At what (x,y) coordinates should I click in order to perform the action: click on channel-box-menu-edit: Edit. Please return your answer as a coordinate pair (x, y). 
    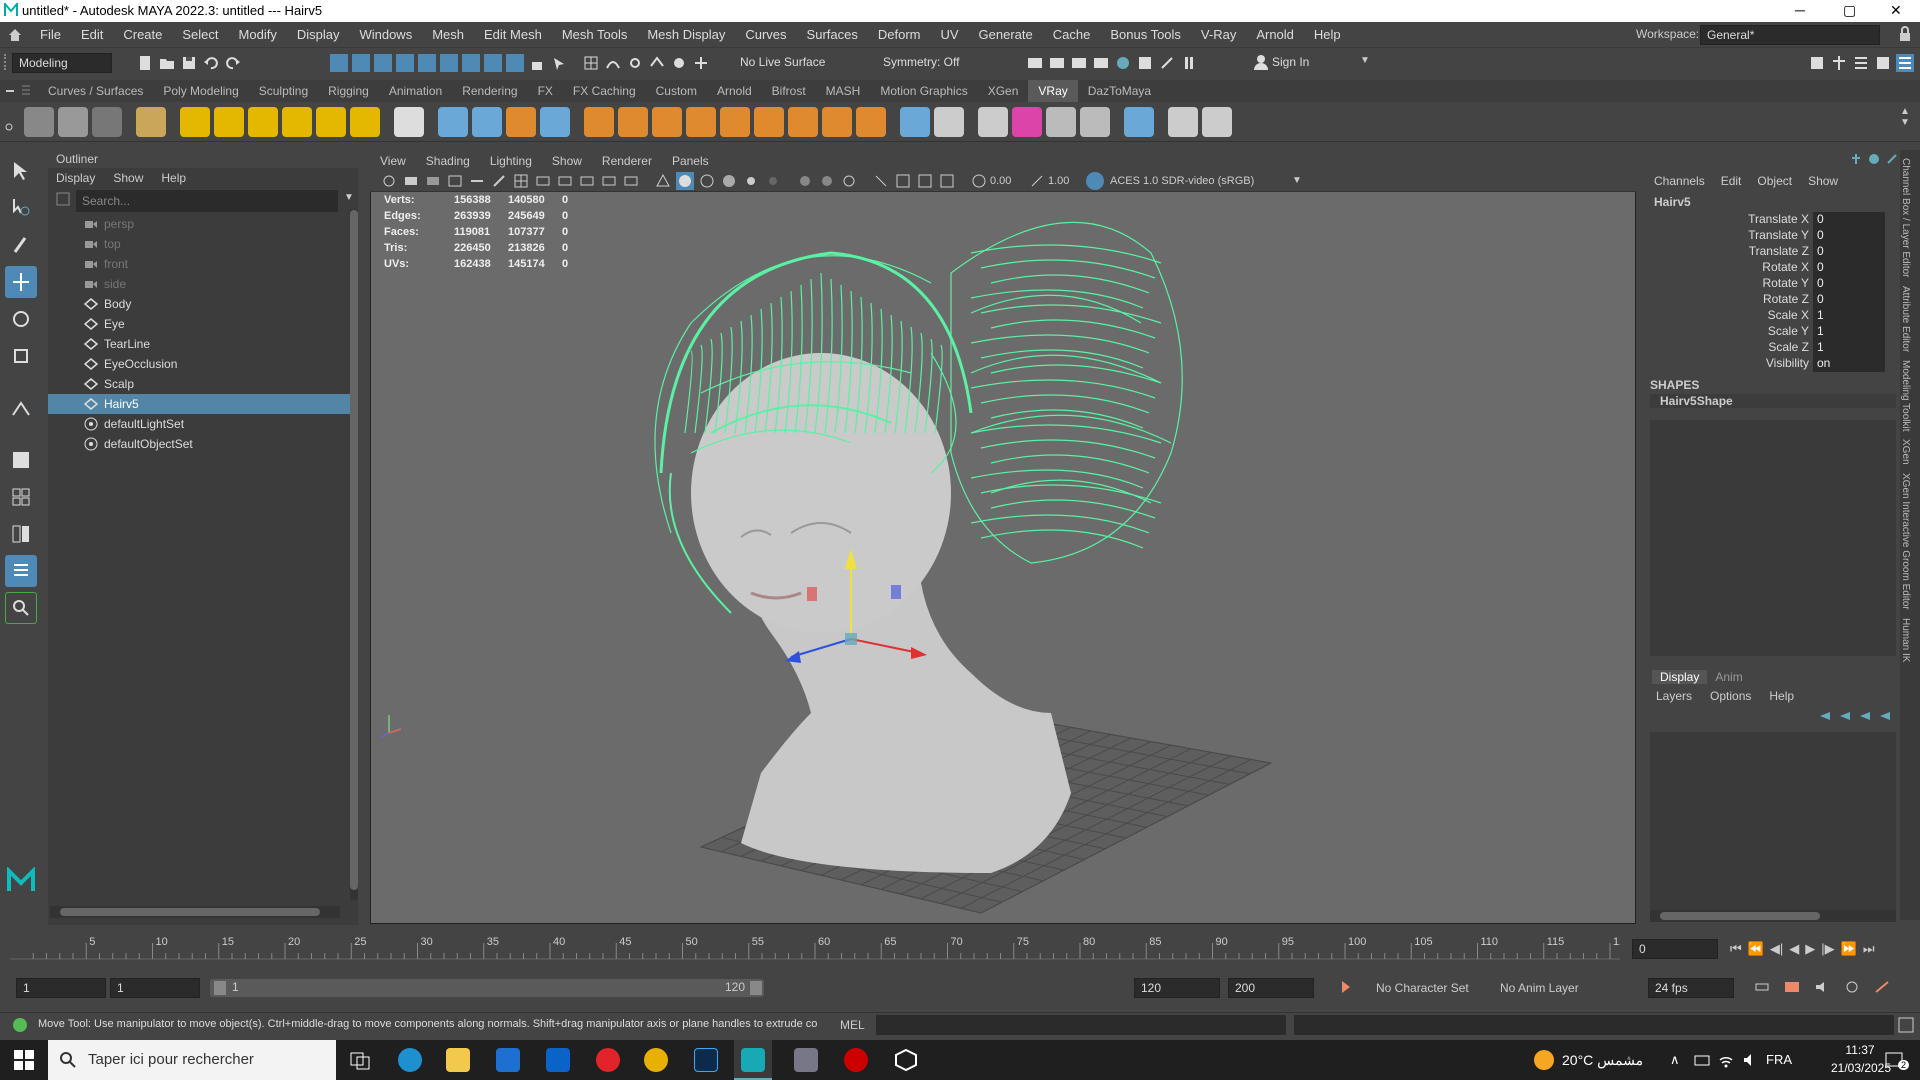
    Looking at the image, I should click on (1731, 181).